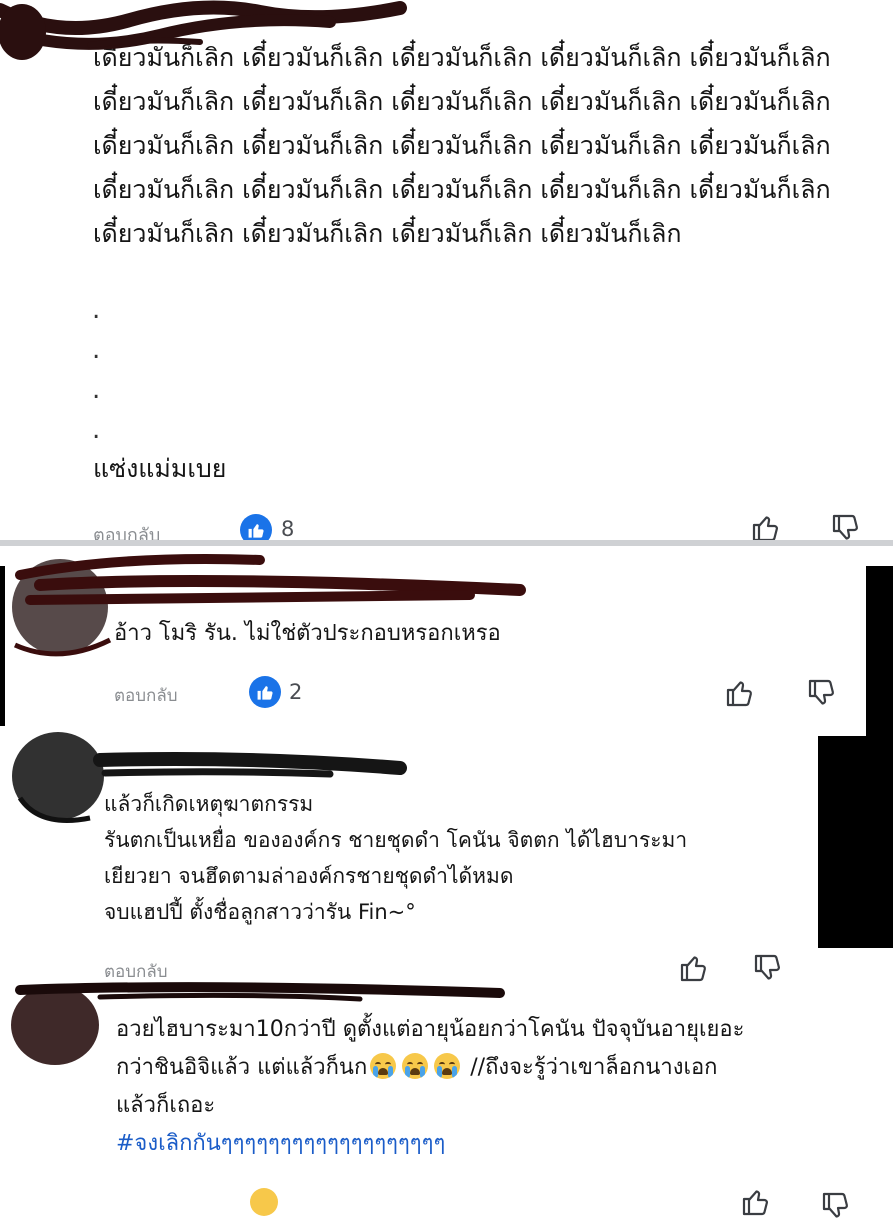 The height and width of the screenshot is (1226, 893). I want to click on like-count: 2, so click(296, 692).